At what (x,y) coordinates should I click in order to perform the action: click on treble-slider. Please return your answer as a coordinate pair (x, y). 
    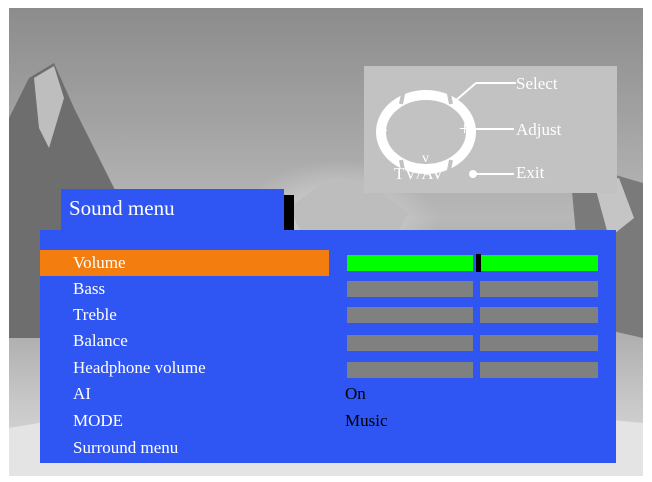
    Looking at the image, I should click on (472, 315).